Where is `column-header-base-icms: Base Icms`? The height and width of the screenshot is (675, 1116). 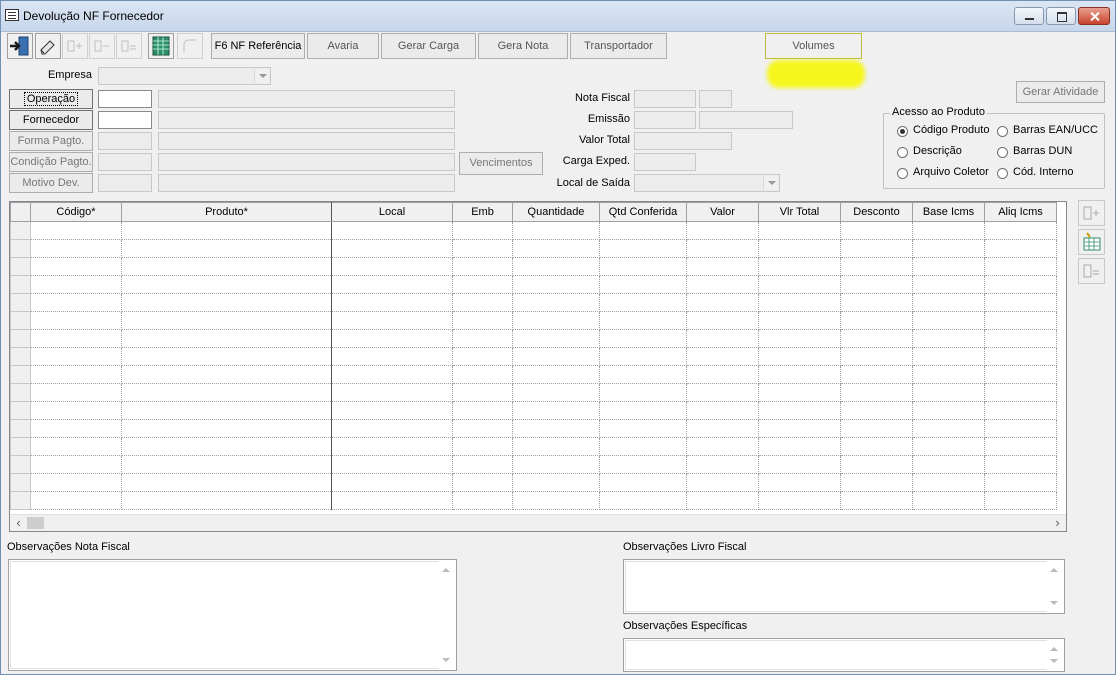
column-header-base-icms: Base Icms is located at coordinates (948, 212).